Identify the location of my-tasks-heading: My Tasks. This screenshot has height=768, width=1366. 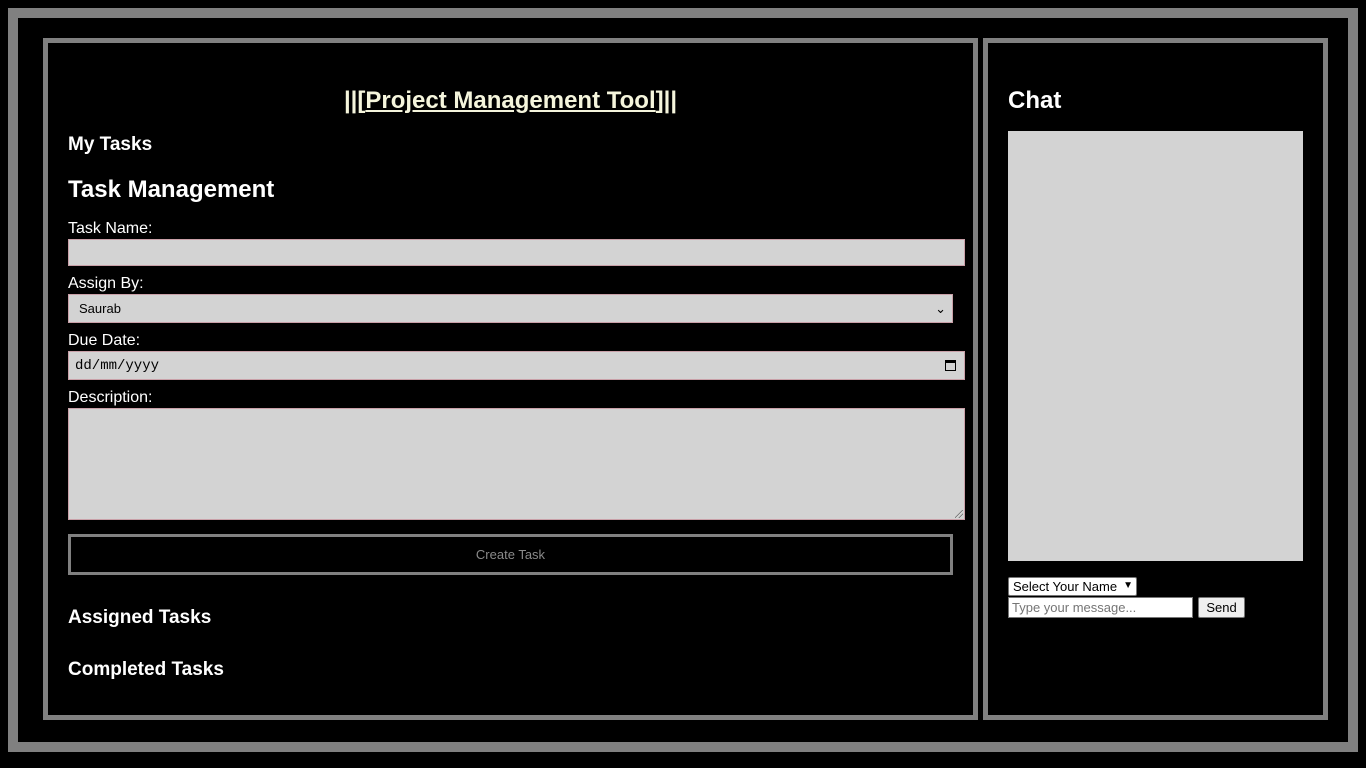
(110, 144).